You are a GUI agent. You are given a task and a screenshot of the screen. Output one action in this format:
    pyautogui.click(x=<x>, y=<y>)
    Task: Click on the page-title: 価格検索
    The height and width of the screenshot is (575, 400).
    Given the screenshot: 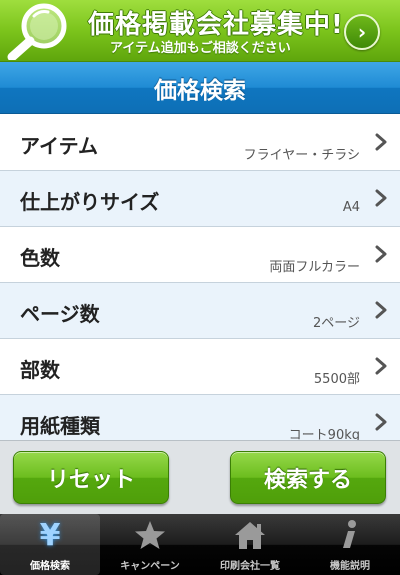 What is the action you would take?
    pyautogui.click(x=200, y=90)
    